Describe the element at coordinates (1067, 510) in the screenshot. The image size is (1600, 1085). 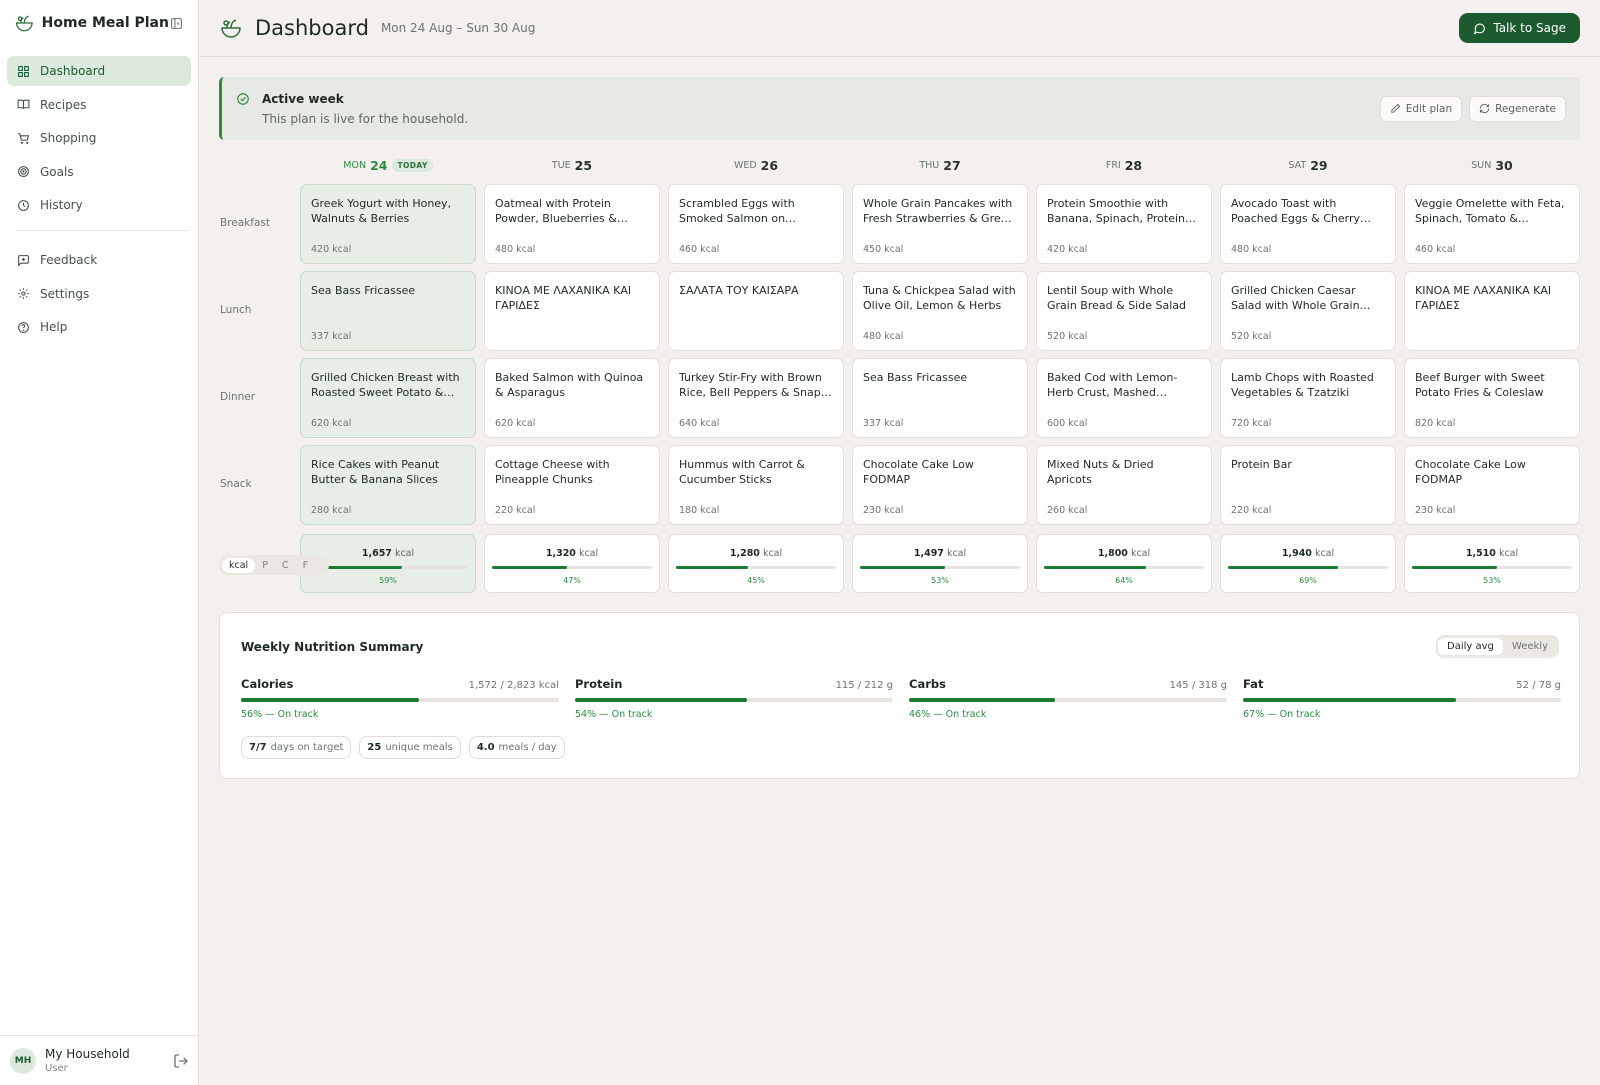
I see `meal-kcal: 260 kcal` at that location.